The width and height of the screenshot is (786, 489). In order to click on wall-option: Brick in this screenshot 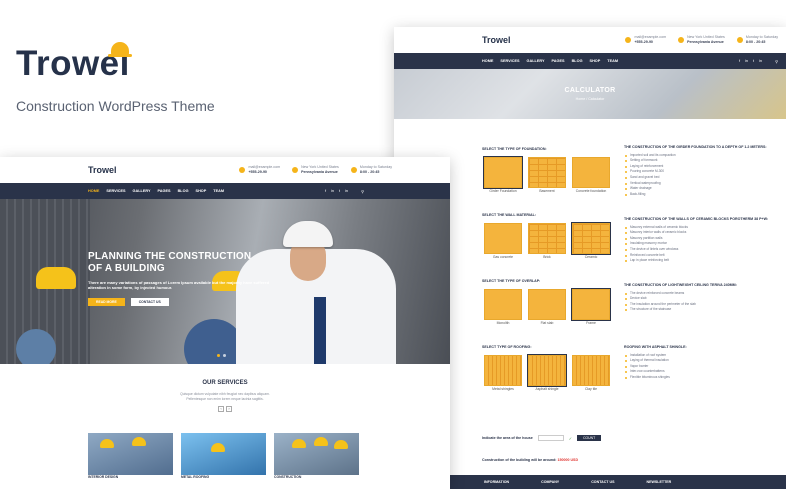, I will do `click(547, 241)`.